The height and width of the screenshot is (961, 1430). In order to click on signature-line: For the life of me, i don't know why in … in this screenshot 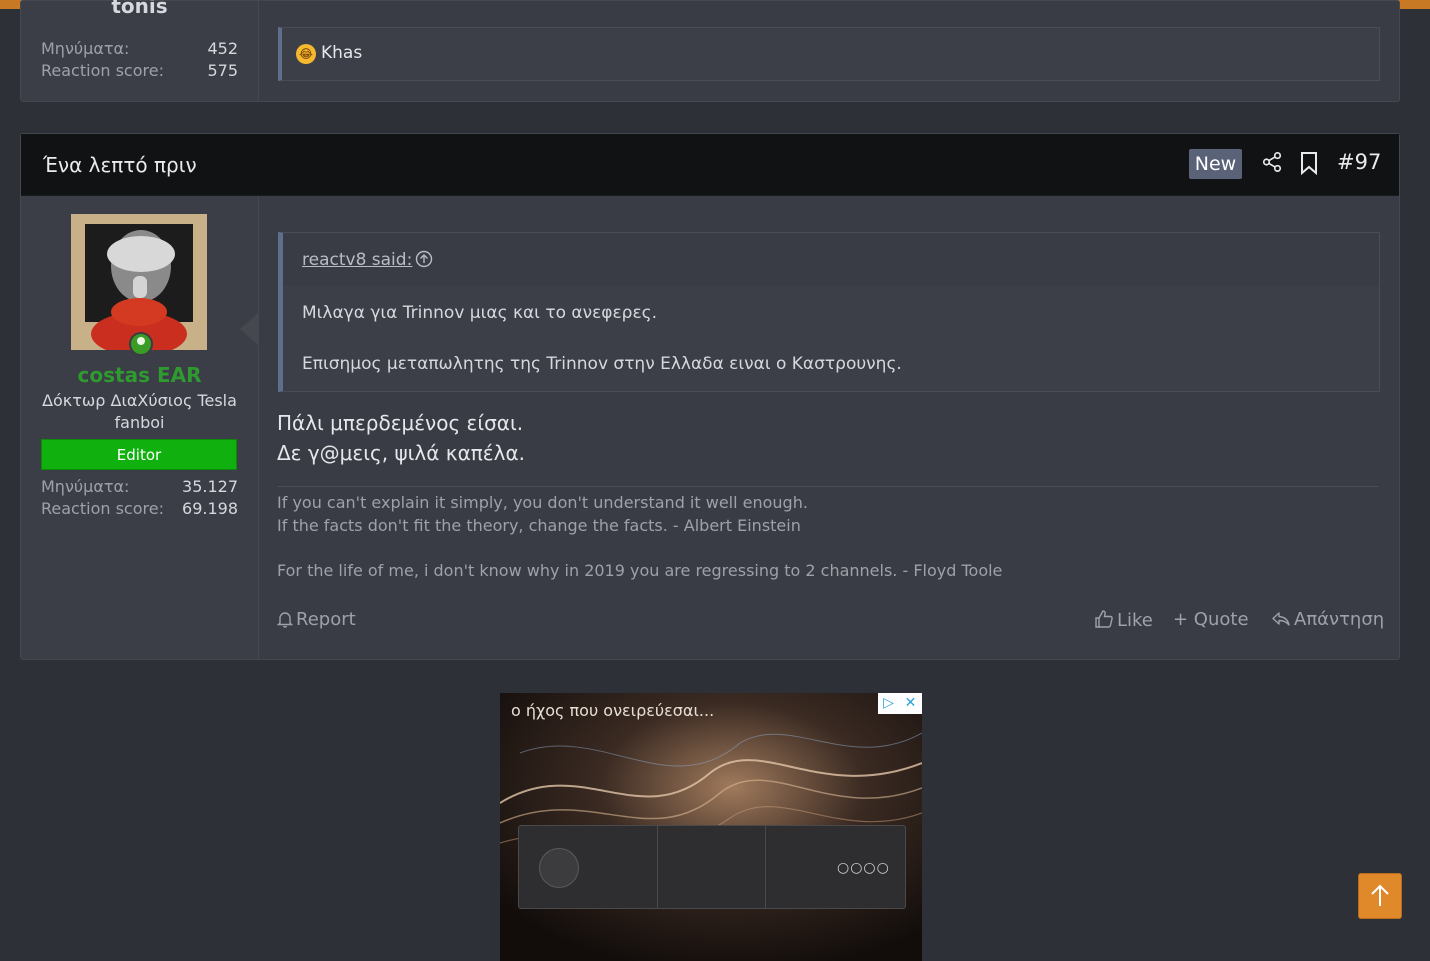, I will do `click(640, 570)`.